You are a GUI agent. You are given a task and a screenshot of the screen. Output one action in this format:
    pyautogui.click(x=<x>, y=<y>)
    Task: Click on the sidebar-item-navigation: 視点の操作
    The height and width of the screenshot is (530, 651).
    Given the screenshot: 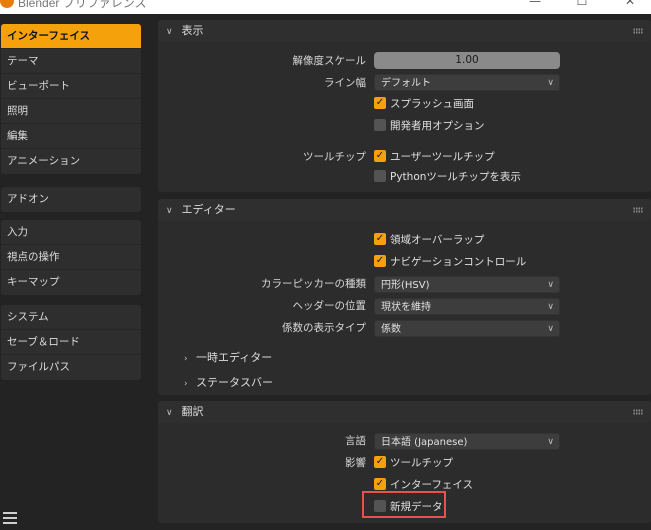 What is the action you would take?
    pyautogui.click(x=71, y=257)
    